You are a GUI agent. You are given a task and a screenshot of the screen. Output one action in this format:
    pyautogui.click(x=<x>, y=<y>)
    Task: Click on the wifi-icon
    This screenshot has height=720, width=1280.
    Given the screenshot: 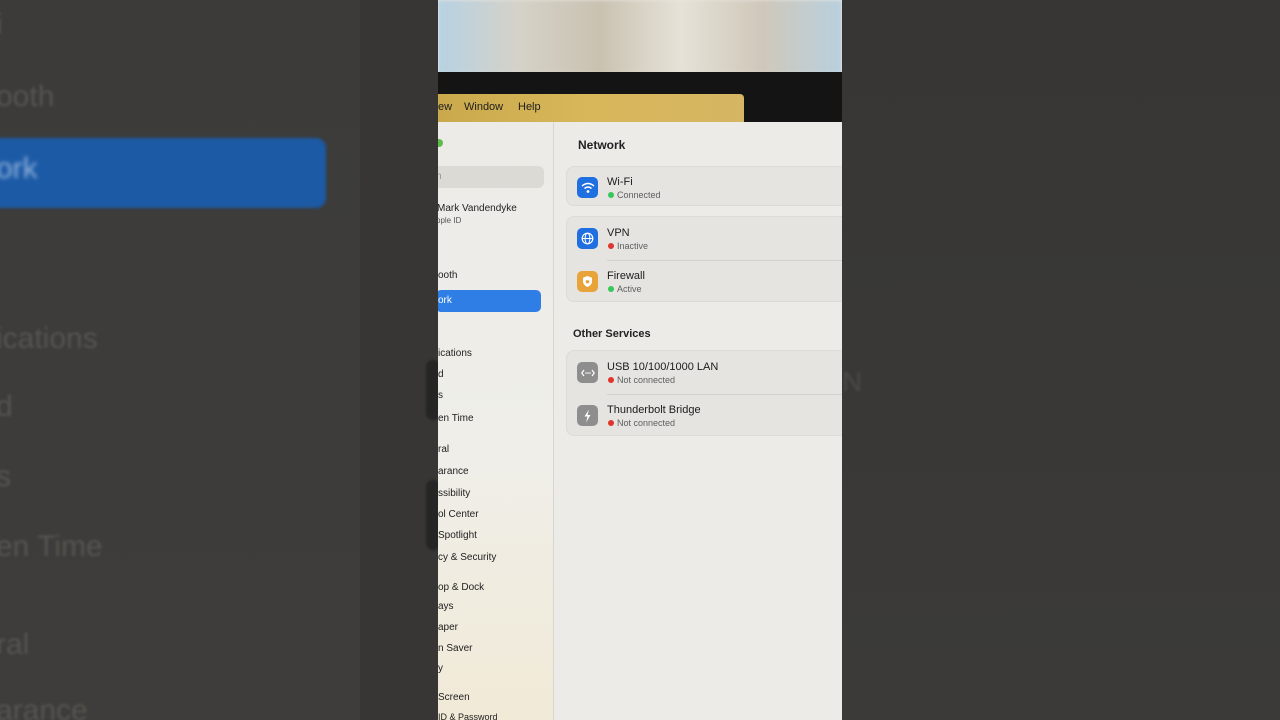 What is the action you would take?
    pyautogui.click(x=587, y=187)
    